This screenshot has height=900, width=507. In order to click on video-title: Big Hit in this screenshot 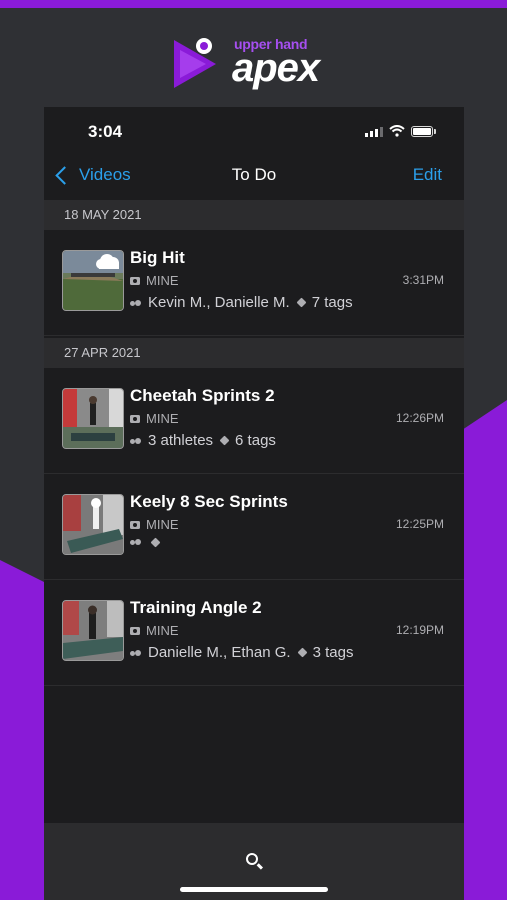, I will do `click(157, 257)`.